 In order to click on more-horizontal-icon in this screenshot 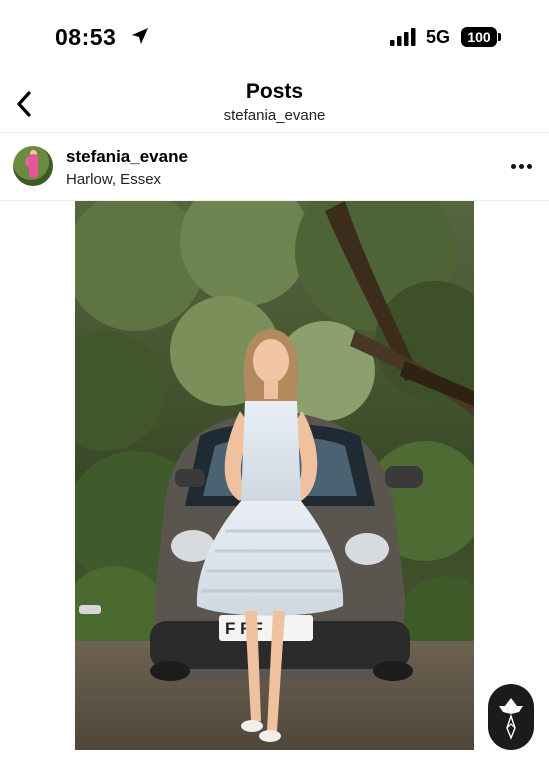, I will do `click(513, 166)`.